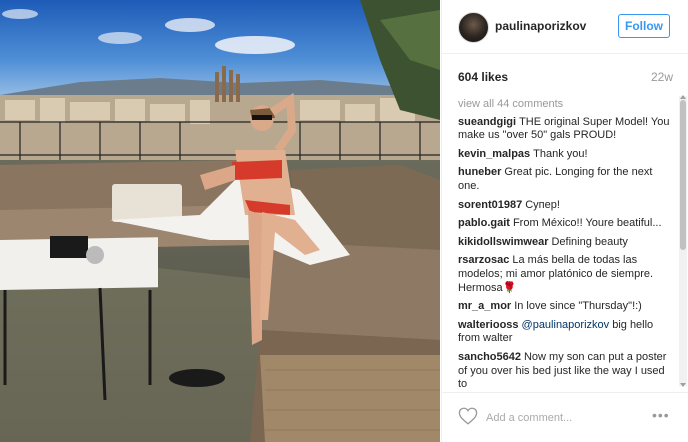  What do you see at coordinates (566, 325) in the screenshot?
I see `comment-mention: @paulinaporizkov` at bounding box center [566, 325].